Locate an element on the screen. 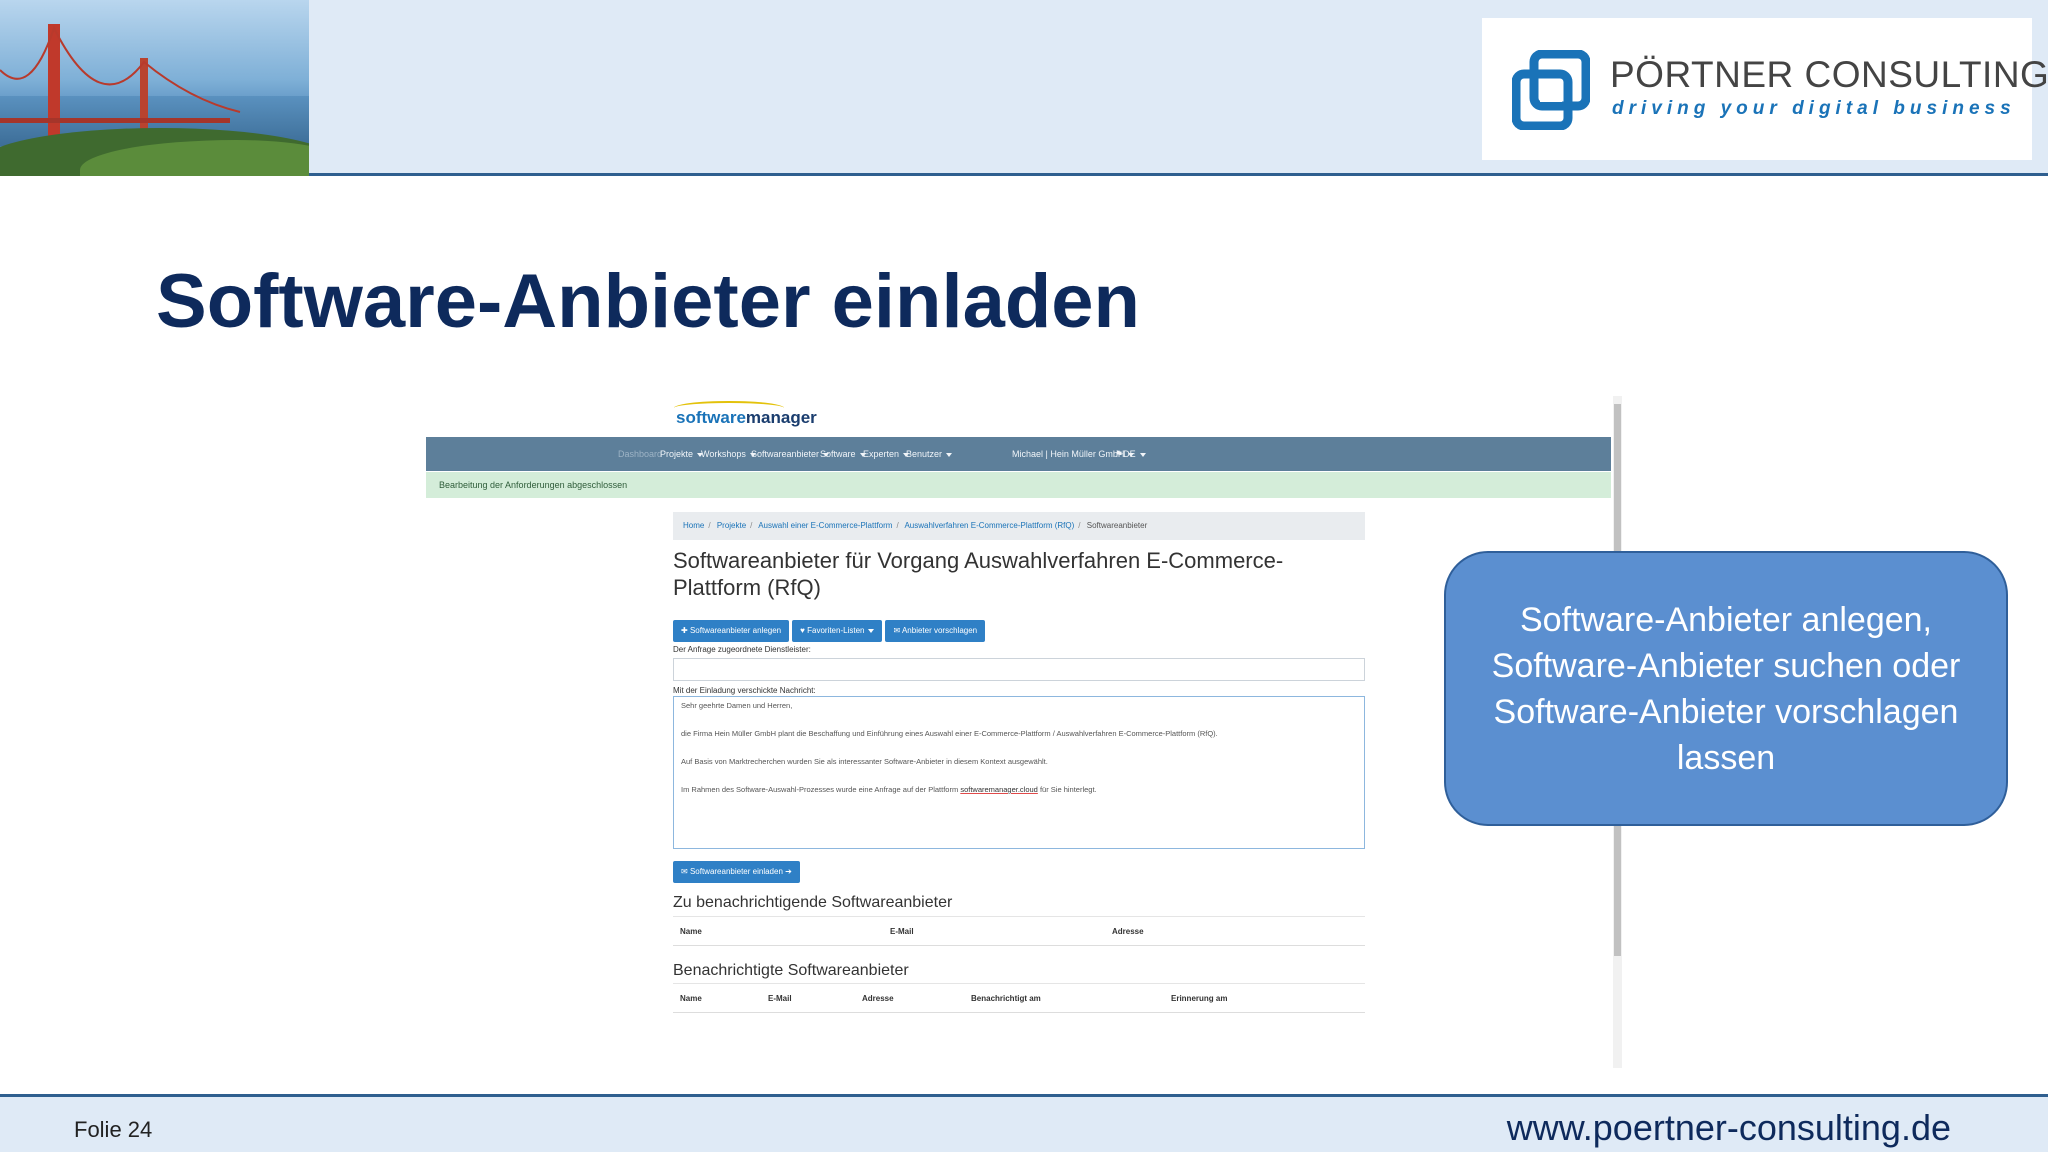  nav-projekte: Projekte is located at coordinates (682, 454).